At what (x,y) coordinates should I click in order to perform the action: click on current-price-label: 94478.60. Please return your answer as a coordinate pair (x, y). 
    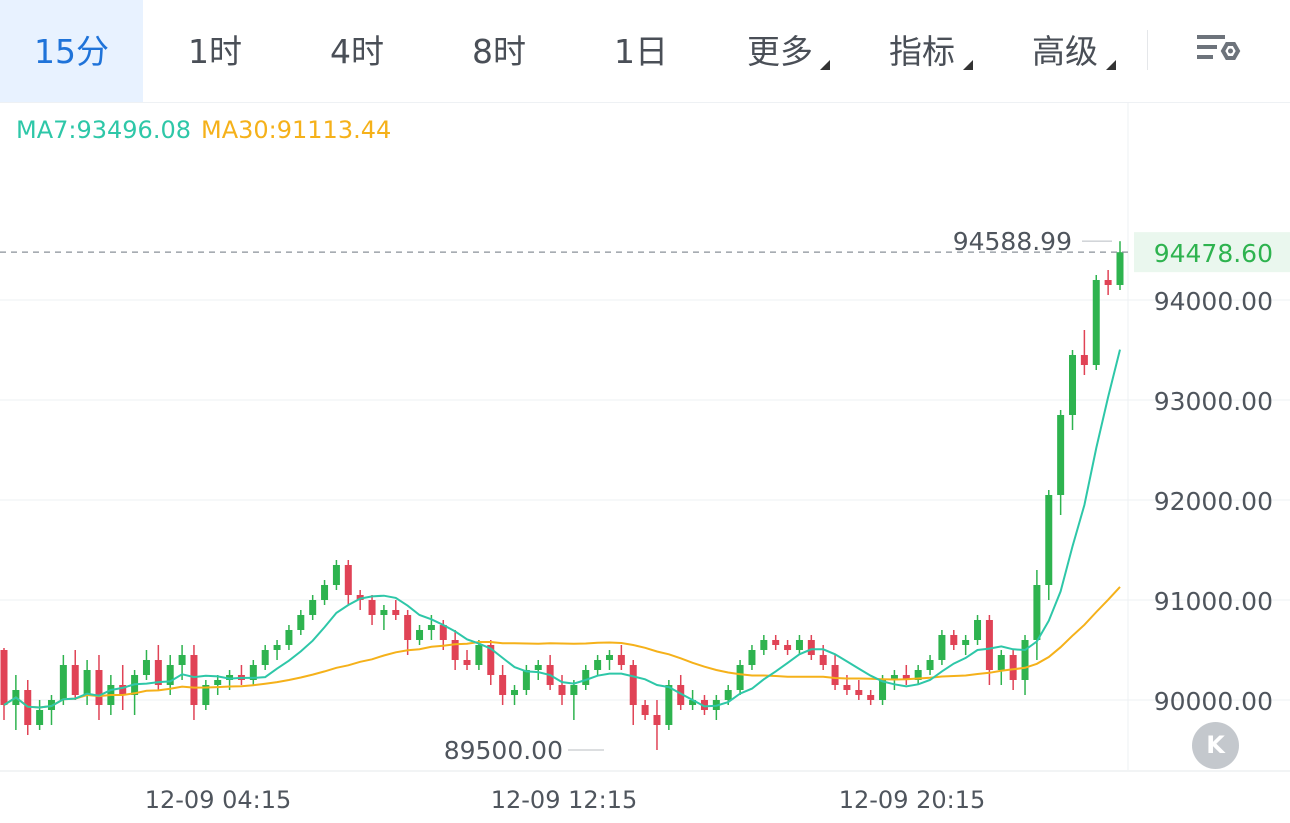
    Looking at the image, I should click on (1213, 253).